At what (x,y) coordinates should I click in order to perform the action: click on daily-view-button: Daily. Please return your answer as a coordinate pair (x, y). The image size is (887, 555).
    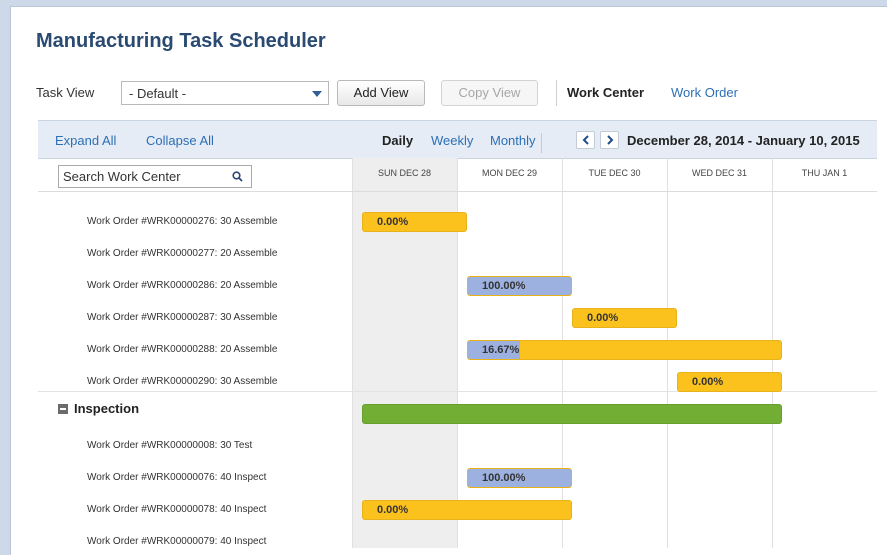
    Looking at the image, I should click on (397, 140).